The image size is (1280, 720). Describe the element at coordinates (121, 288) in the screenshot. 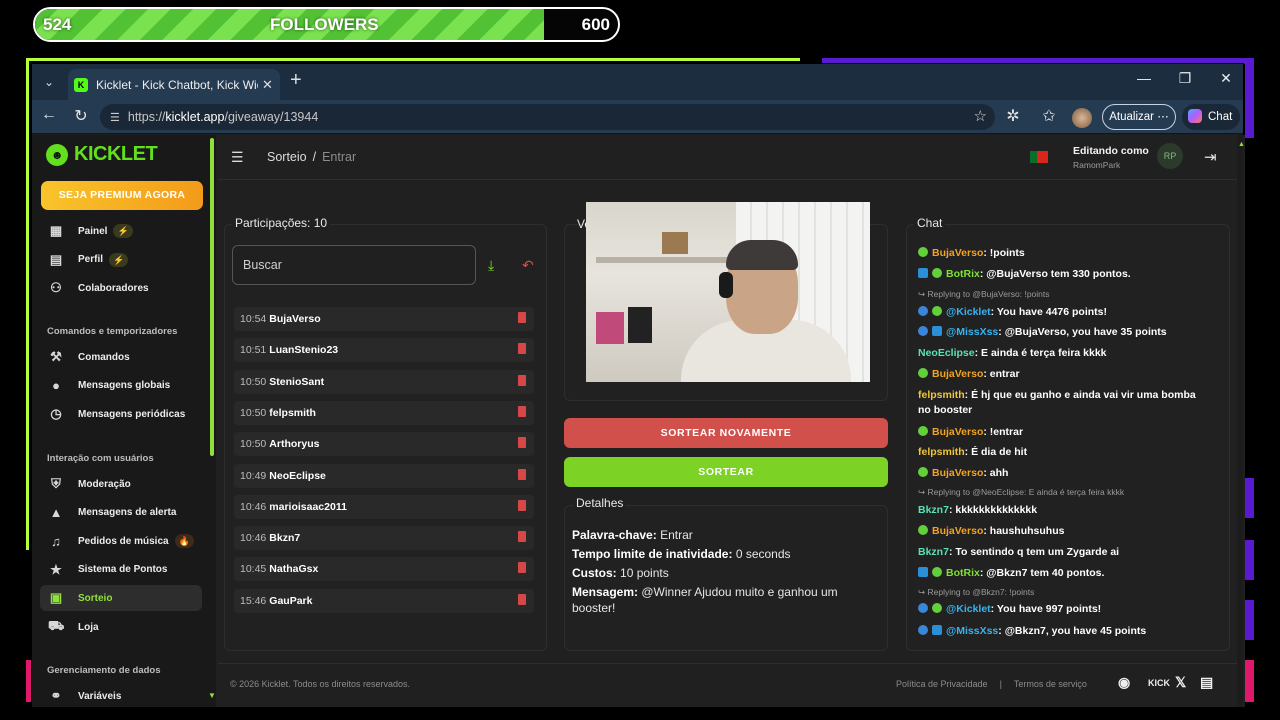

I see `sidebar-item-colaboradores: ⚇ Colaboradores` at that location.